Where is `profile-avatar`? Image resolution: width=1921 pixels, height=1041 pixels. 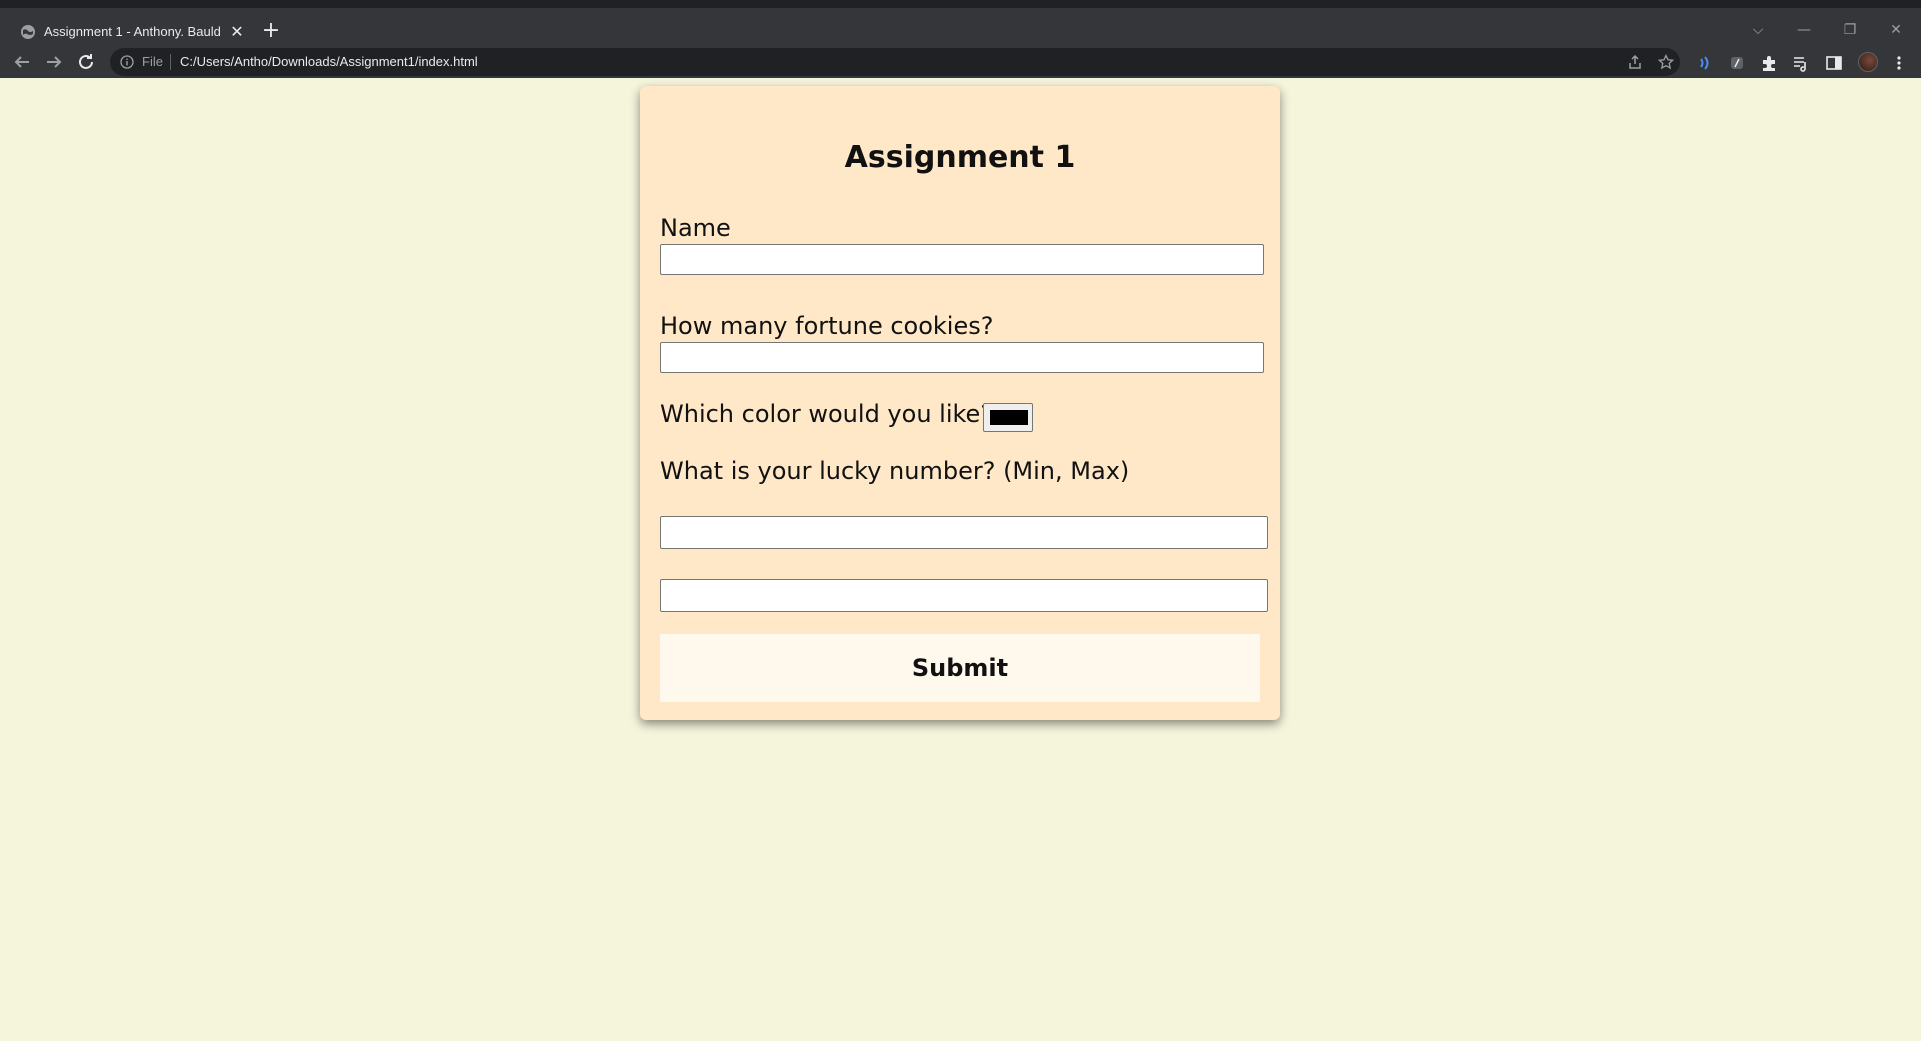 profile-avatar is located at coordinates (1868, 62).